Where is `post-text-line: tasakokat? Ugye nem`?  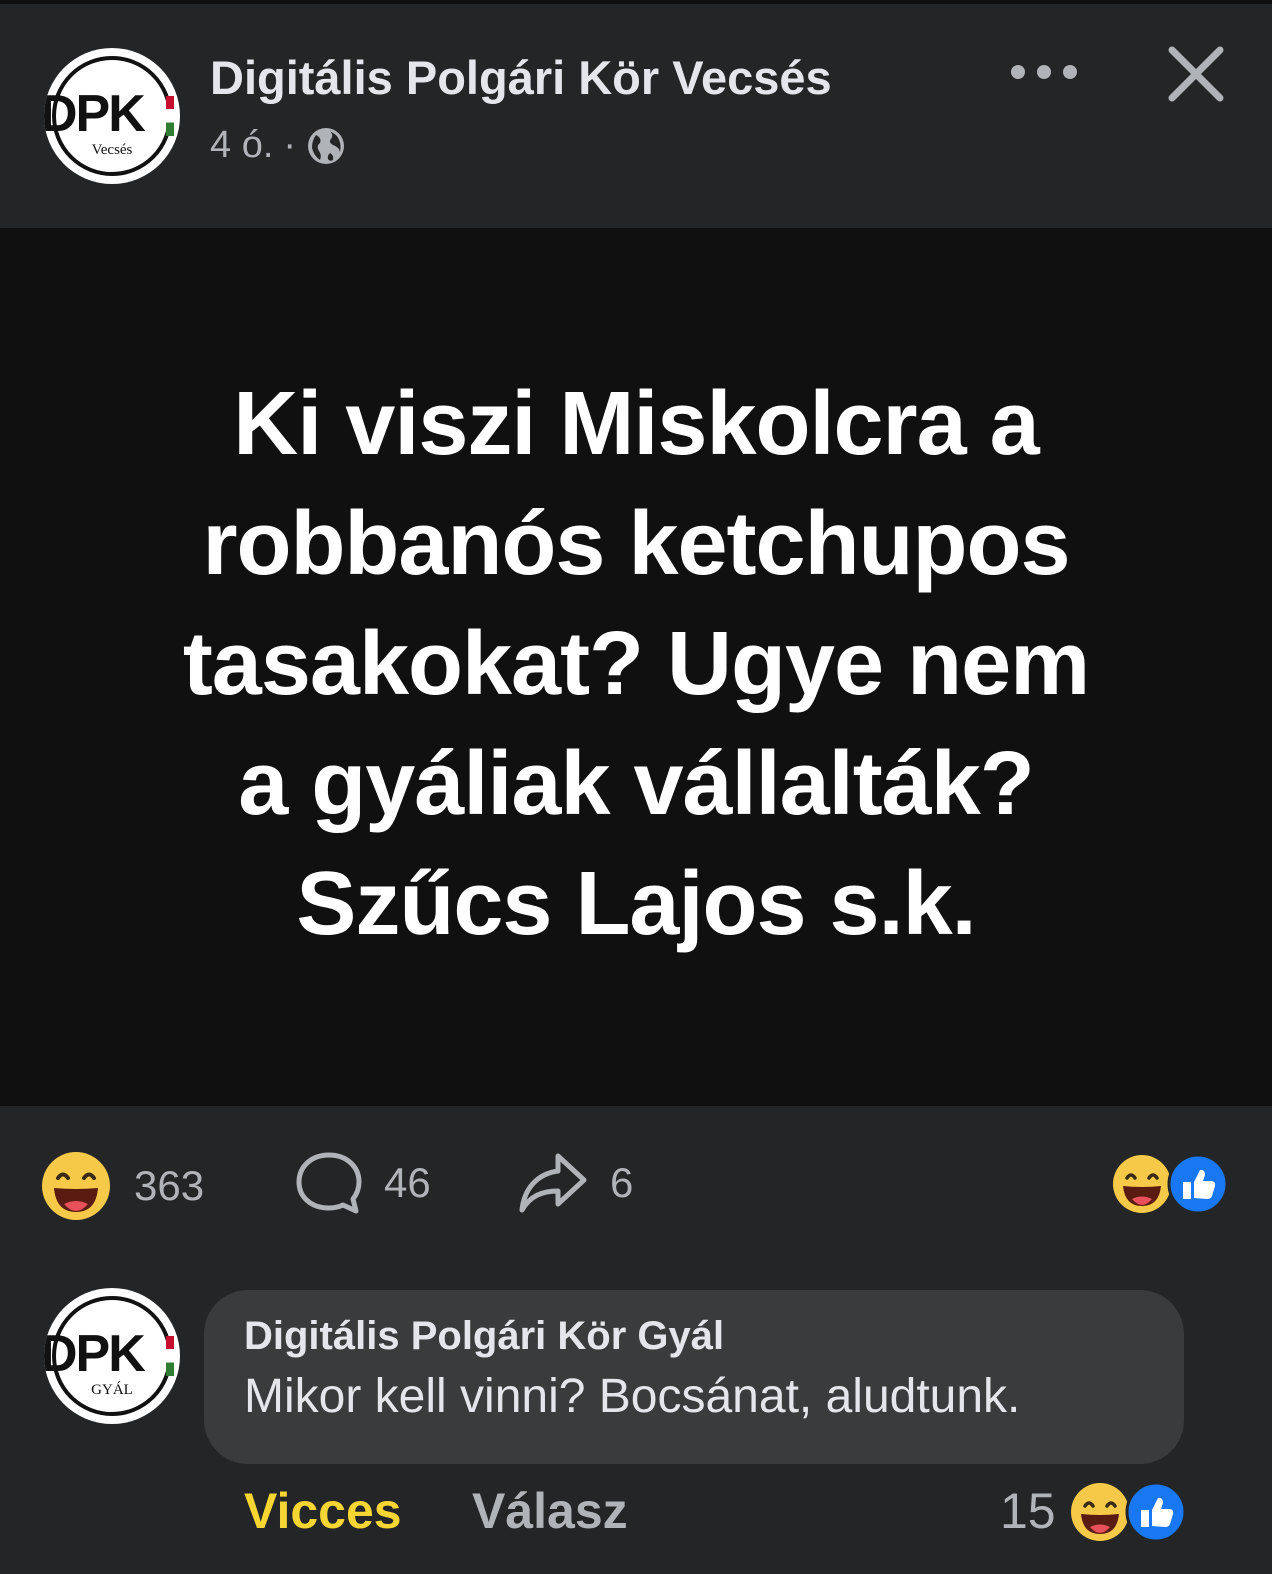 post-text-line: tasakokat? Ugye nem is located at coordinates (636, 664).